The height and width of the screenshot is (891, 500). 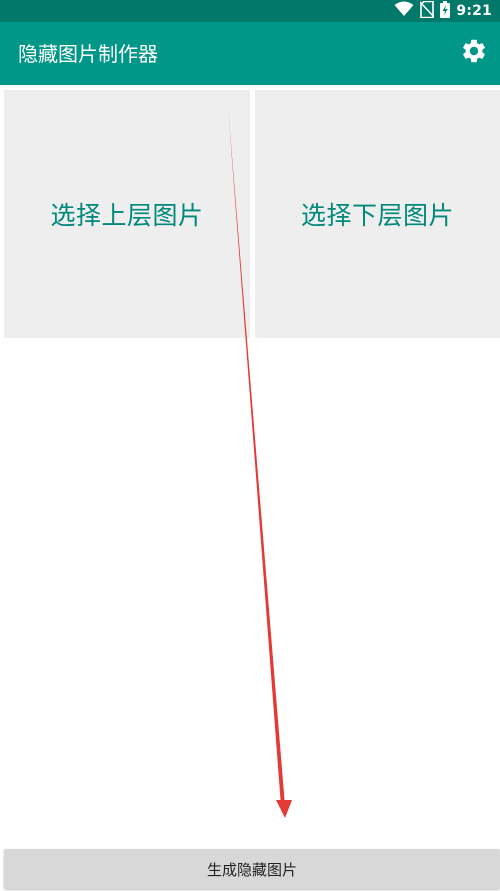 I want to click on generate-hidden-image-label: 生成隐藏图片, so click(x=251, y=869).